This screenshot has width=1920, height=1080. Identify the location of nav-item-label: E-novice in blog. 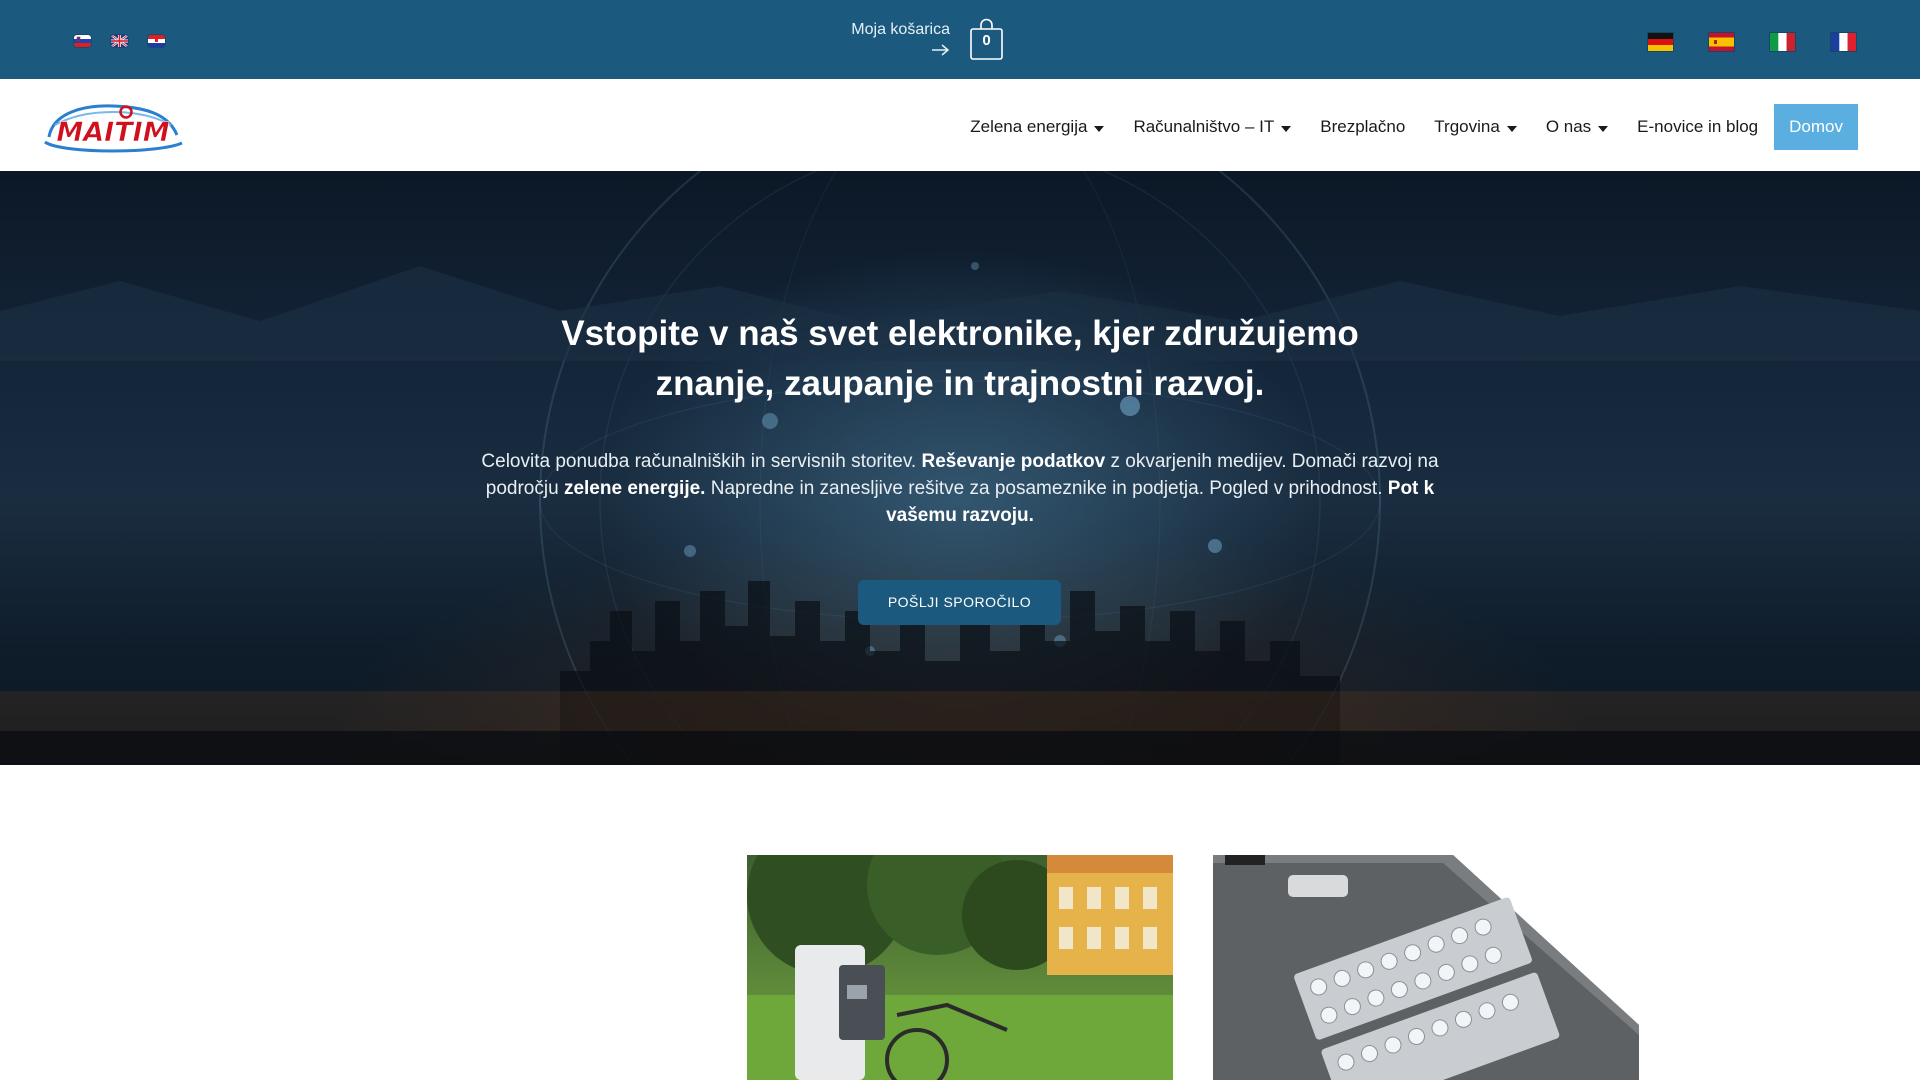
(1698, 126).